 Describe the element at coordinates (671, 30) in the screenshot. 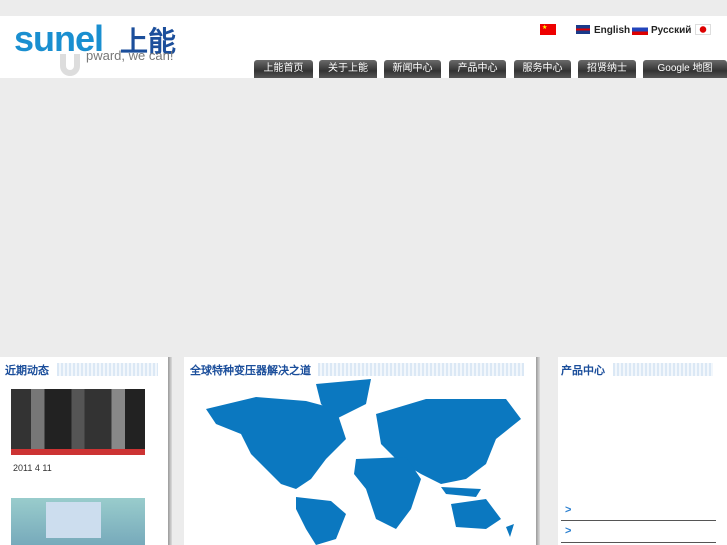

I see `lang-russian: Русский` at that location.